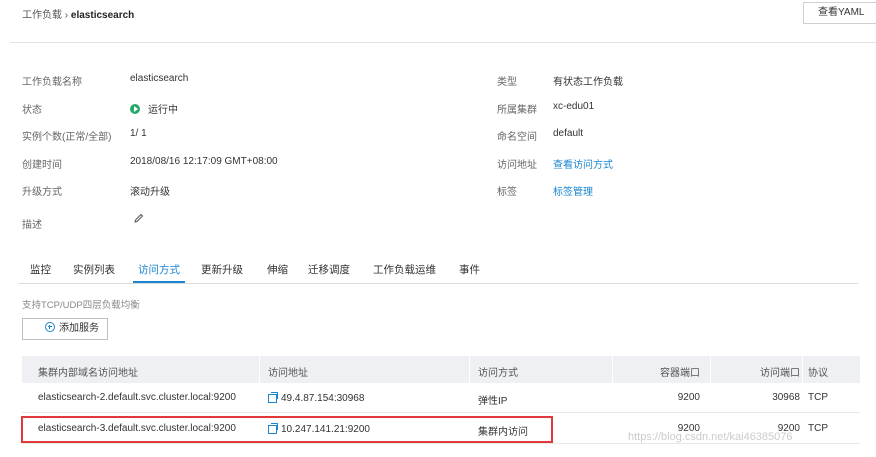 Image resolution: width=876 pixels, height=457 pixels. I want to click on header-divider, so click(443, 42).